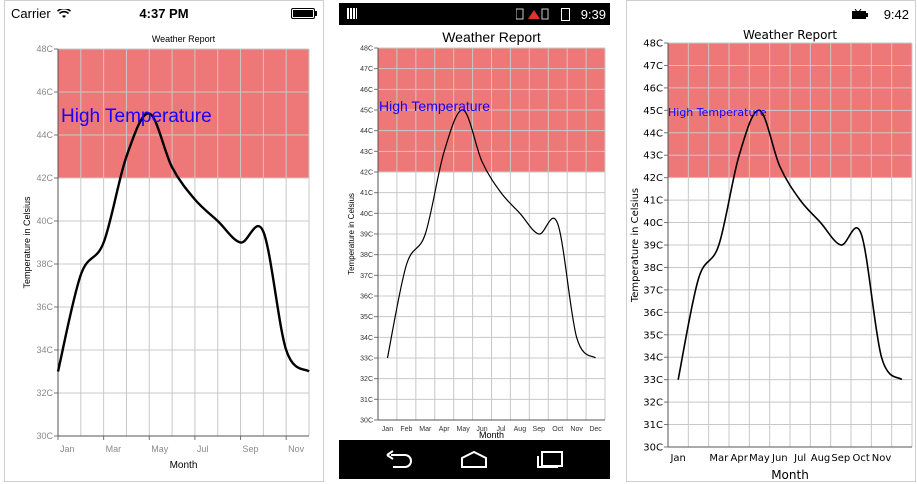  I want to click on y-tick-label: 41C, so click(366, 193).